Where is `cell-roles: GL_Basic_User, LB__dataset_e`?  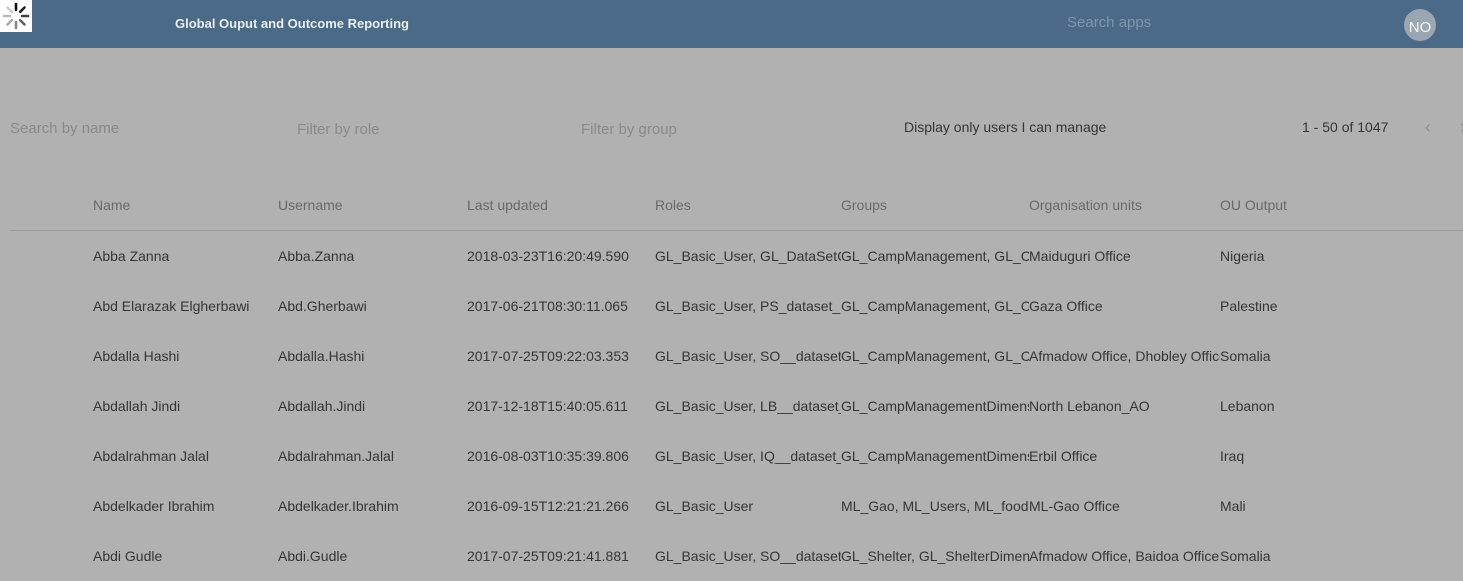 cell-roles: GL_Basic_User, LB__dataset_e is located at coordinates (748, 406).